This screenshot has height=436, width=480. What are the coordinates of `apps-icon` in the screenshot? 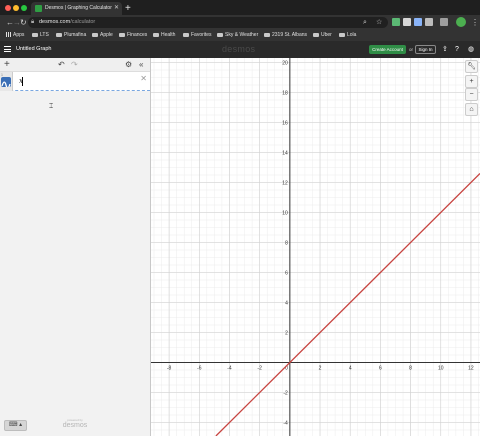 It's located at (8, 35).